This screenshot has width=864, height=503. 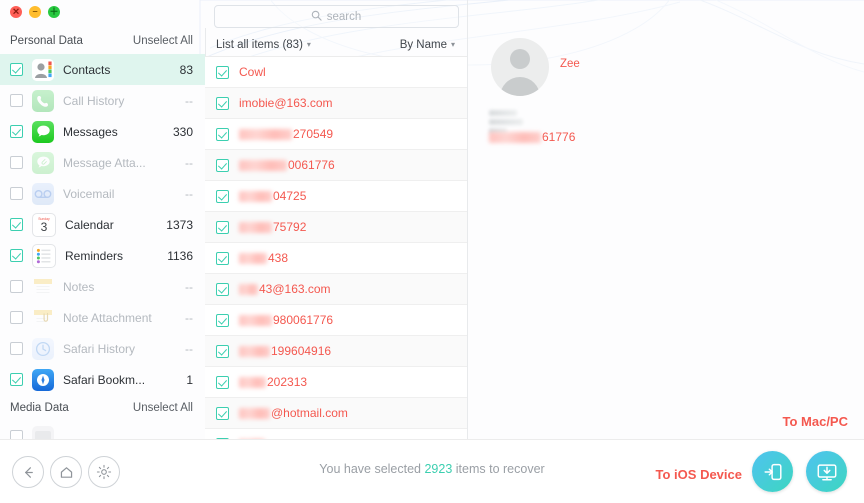 I want to click on recover-to-ios-device-button, so click(x=772, y=471).